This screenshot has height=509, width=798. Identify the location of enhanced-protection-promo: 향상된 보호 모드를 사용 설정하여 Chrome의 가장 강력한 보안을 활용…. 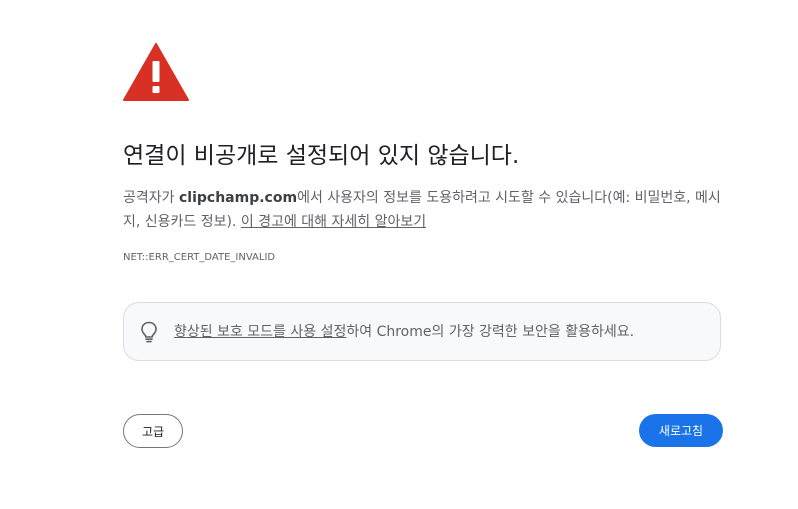
(422, 331).